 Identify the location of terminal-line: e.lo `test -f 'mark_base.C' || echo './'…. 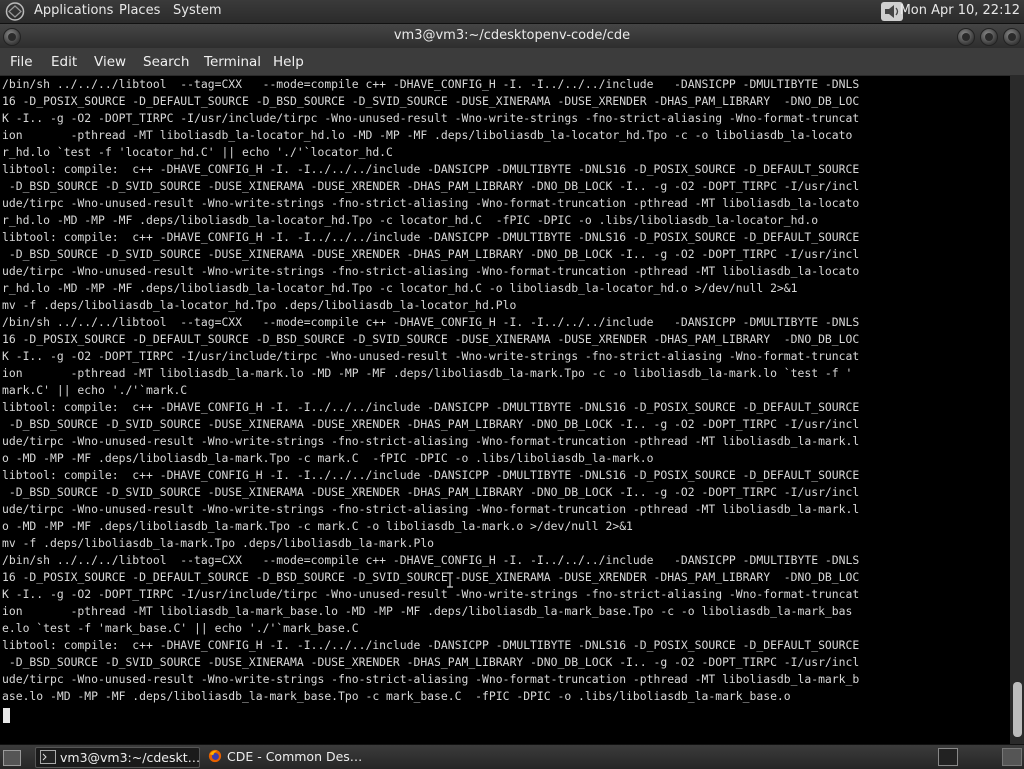
(180, 628).